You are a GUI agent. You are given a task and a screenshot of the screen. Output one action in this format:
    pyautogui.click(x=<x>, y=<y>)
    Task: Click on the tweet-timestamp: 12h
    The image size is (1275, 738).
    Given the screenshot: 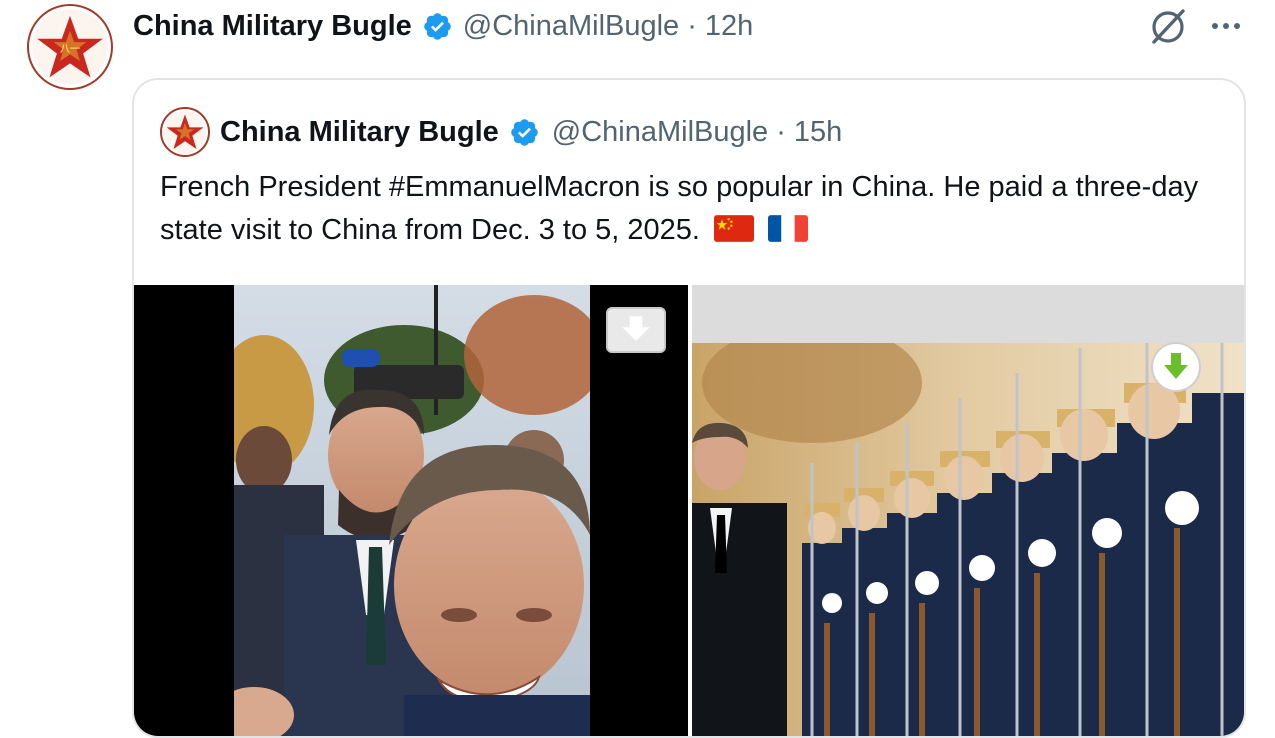 What is the action you would take?
    pyautogui.click(x=729, y=26)
    